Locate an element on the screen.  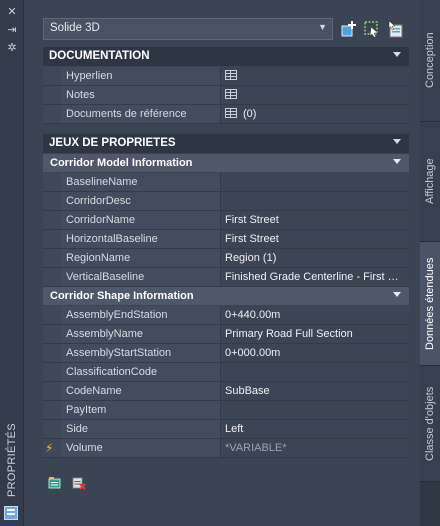
property-row: CodeName SubBase is located at coordinates (226, 391).